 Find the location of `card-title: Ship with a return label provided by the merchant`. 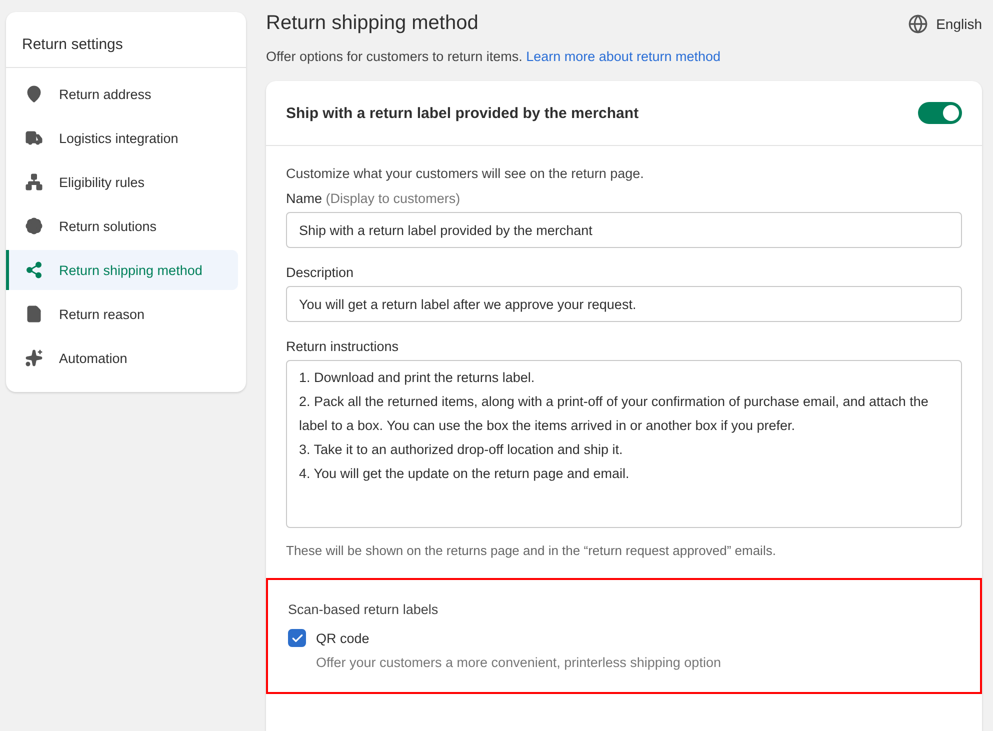

card-title: Ship with a return label provided by the merchant is located at coordinates (462, 113).